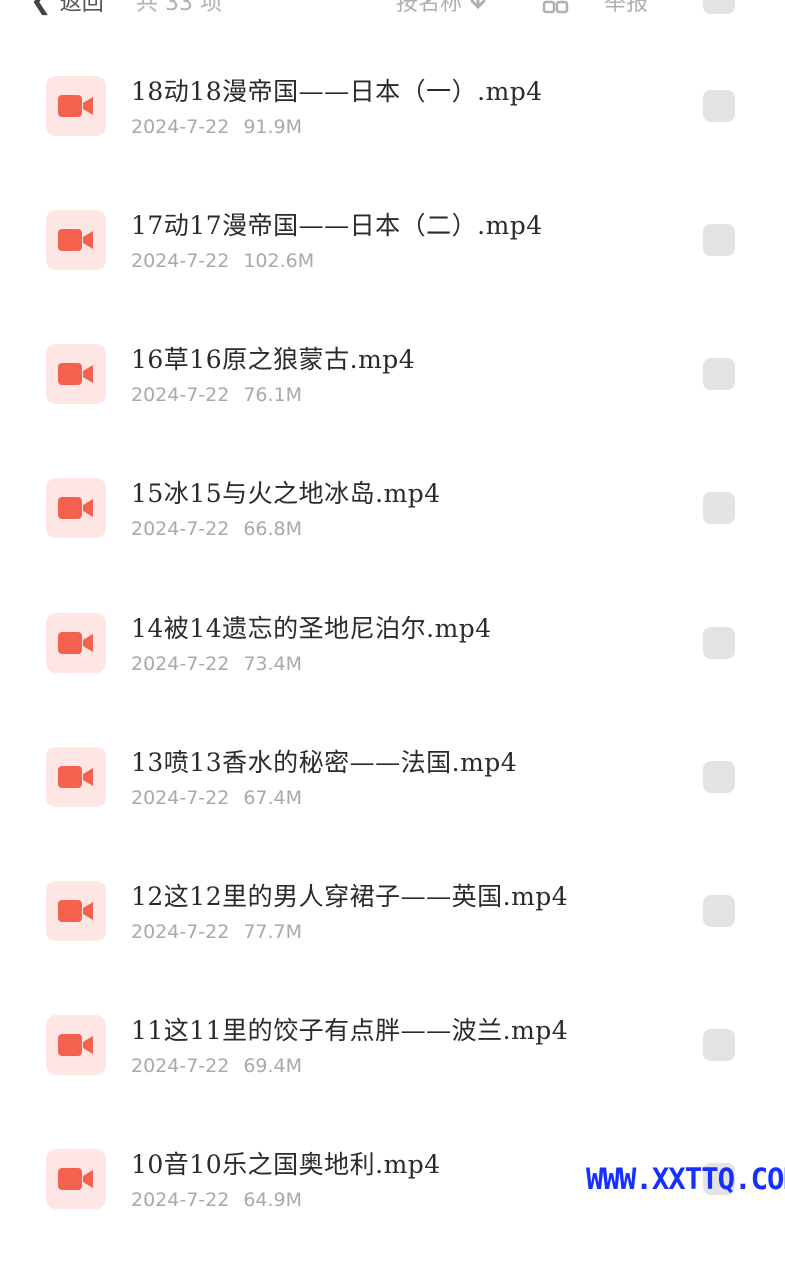 This screenshot has width=785, height=1283. What do you see at coordinates (324, 761) in the screenshot?
I see `file-name: 13喷13香水的秘密——法国.mp4` at bounding box center [324, 761].